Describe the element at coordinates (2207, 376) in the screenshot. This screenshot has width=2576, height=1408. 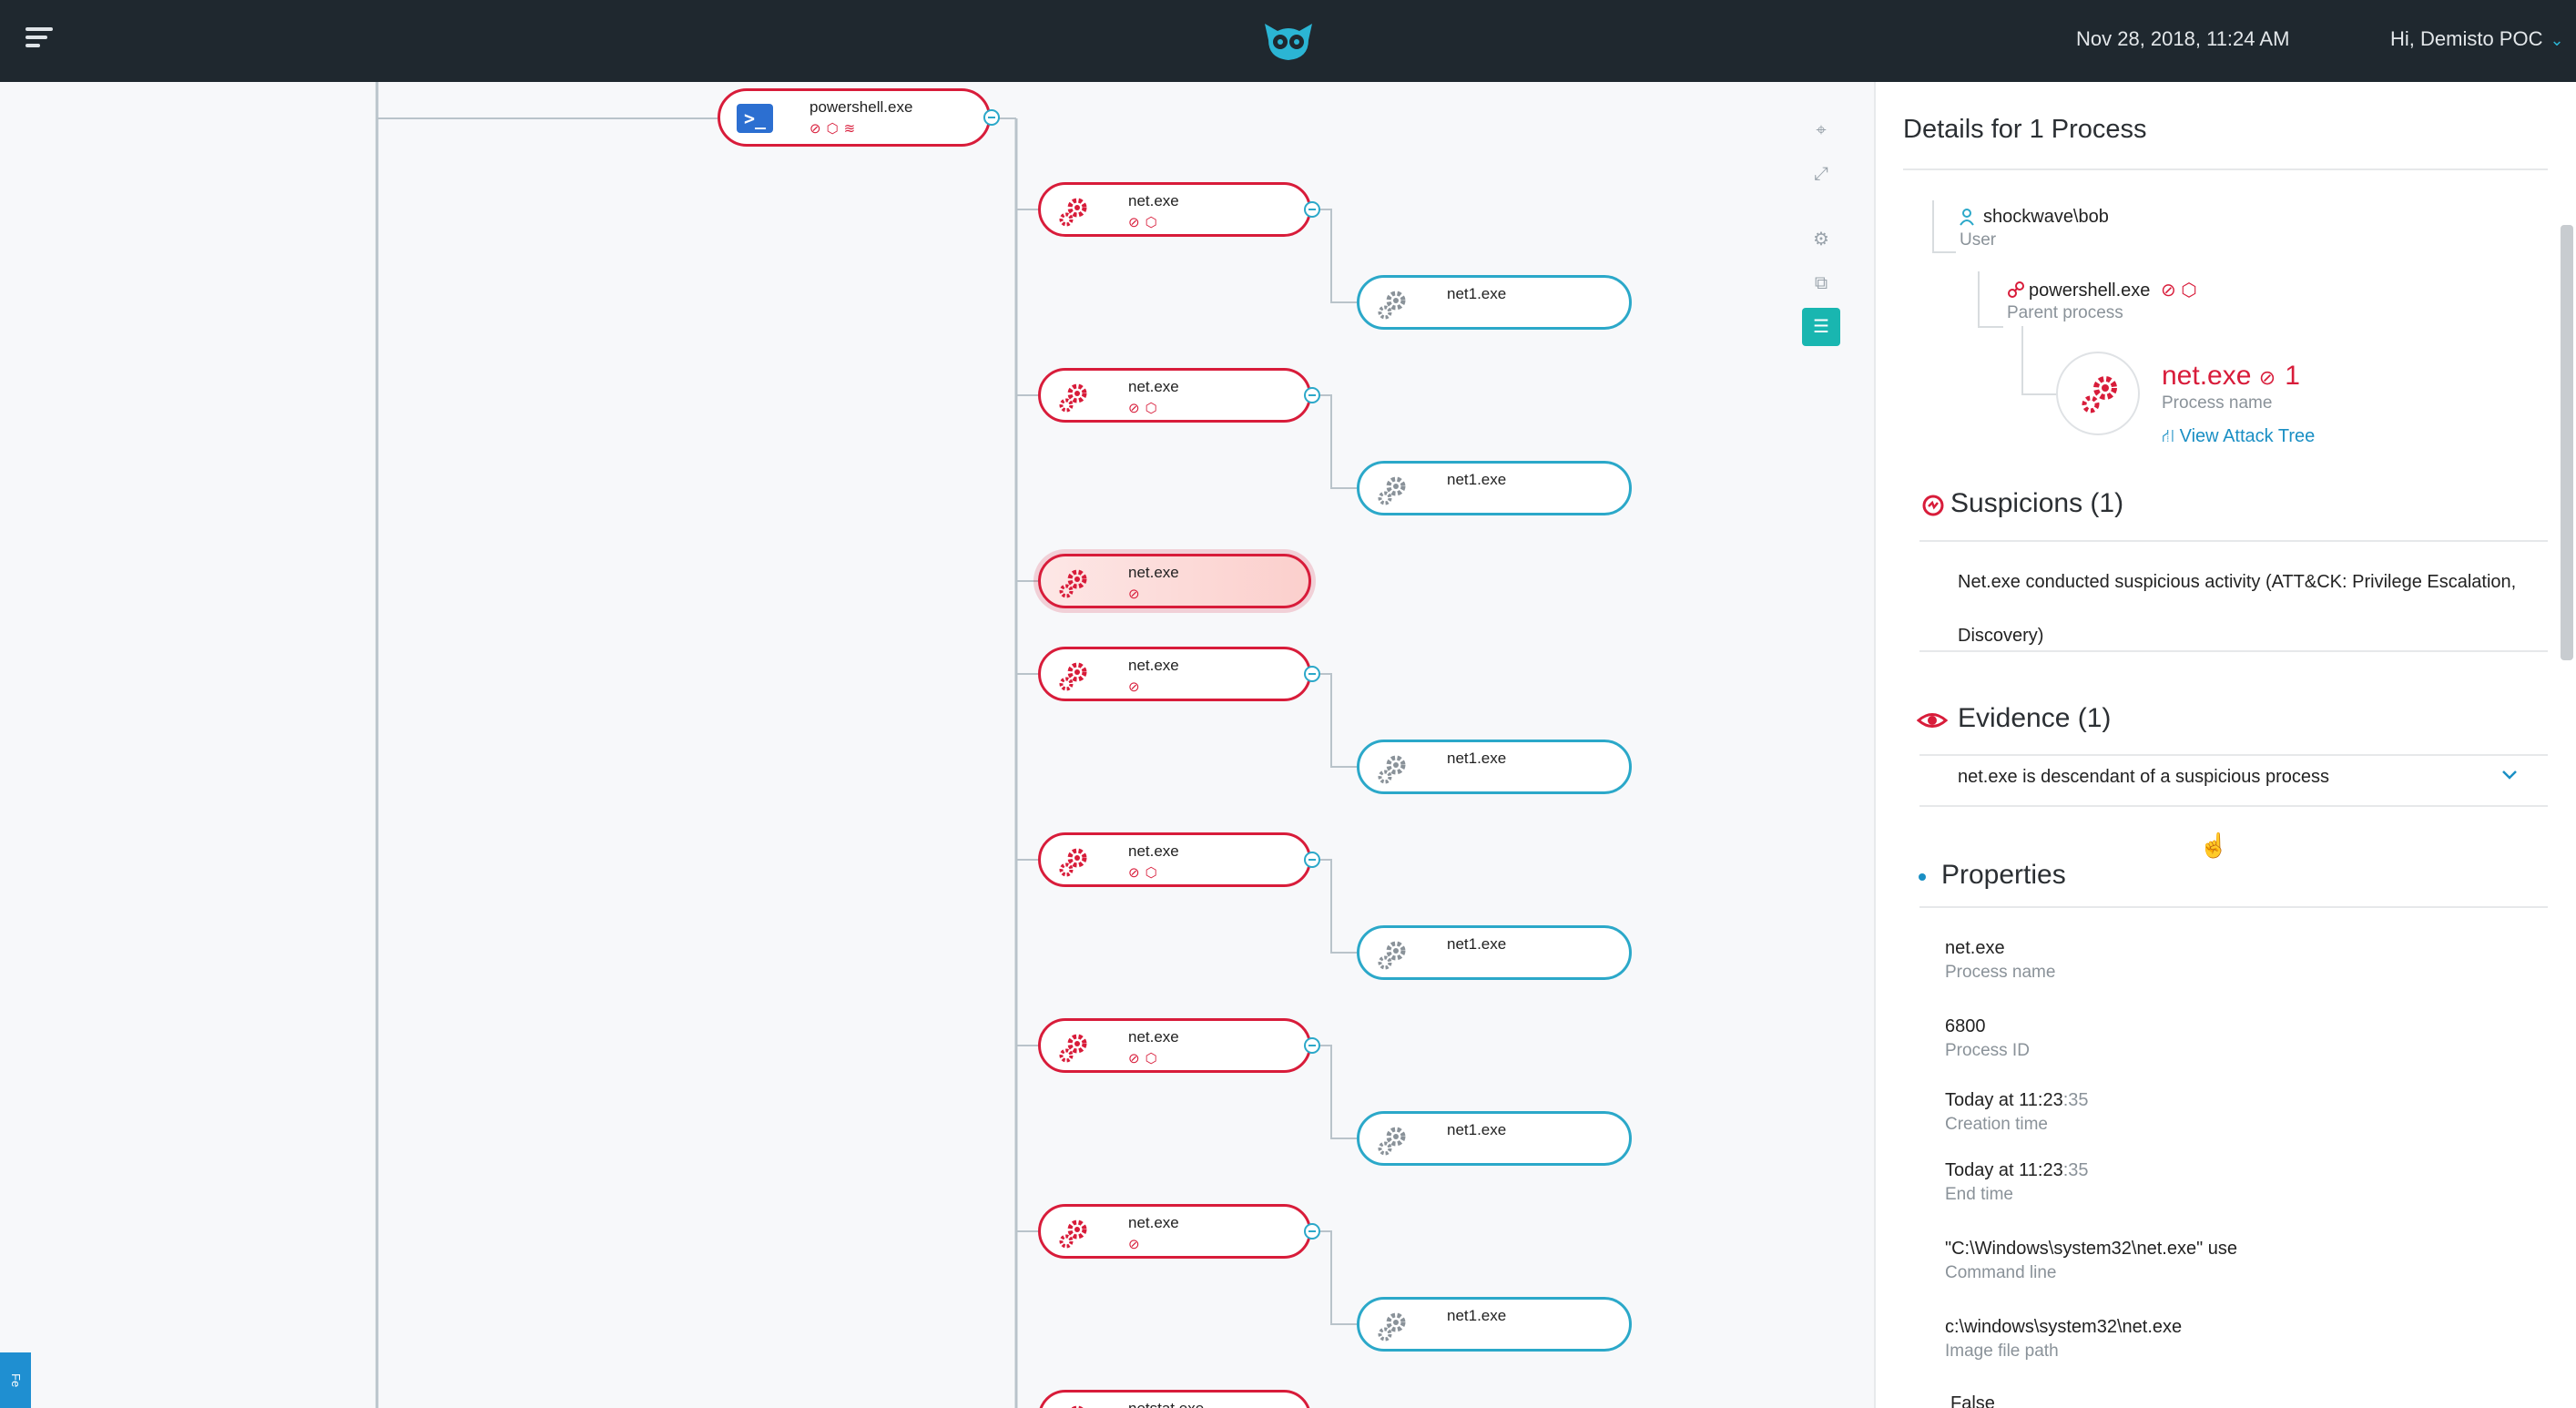
I see `process-name: net.exe` at that location.